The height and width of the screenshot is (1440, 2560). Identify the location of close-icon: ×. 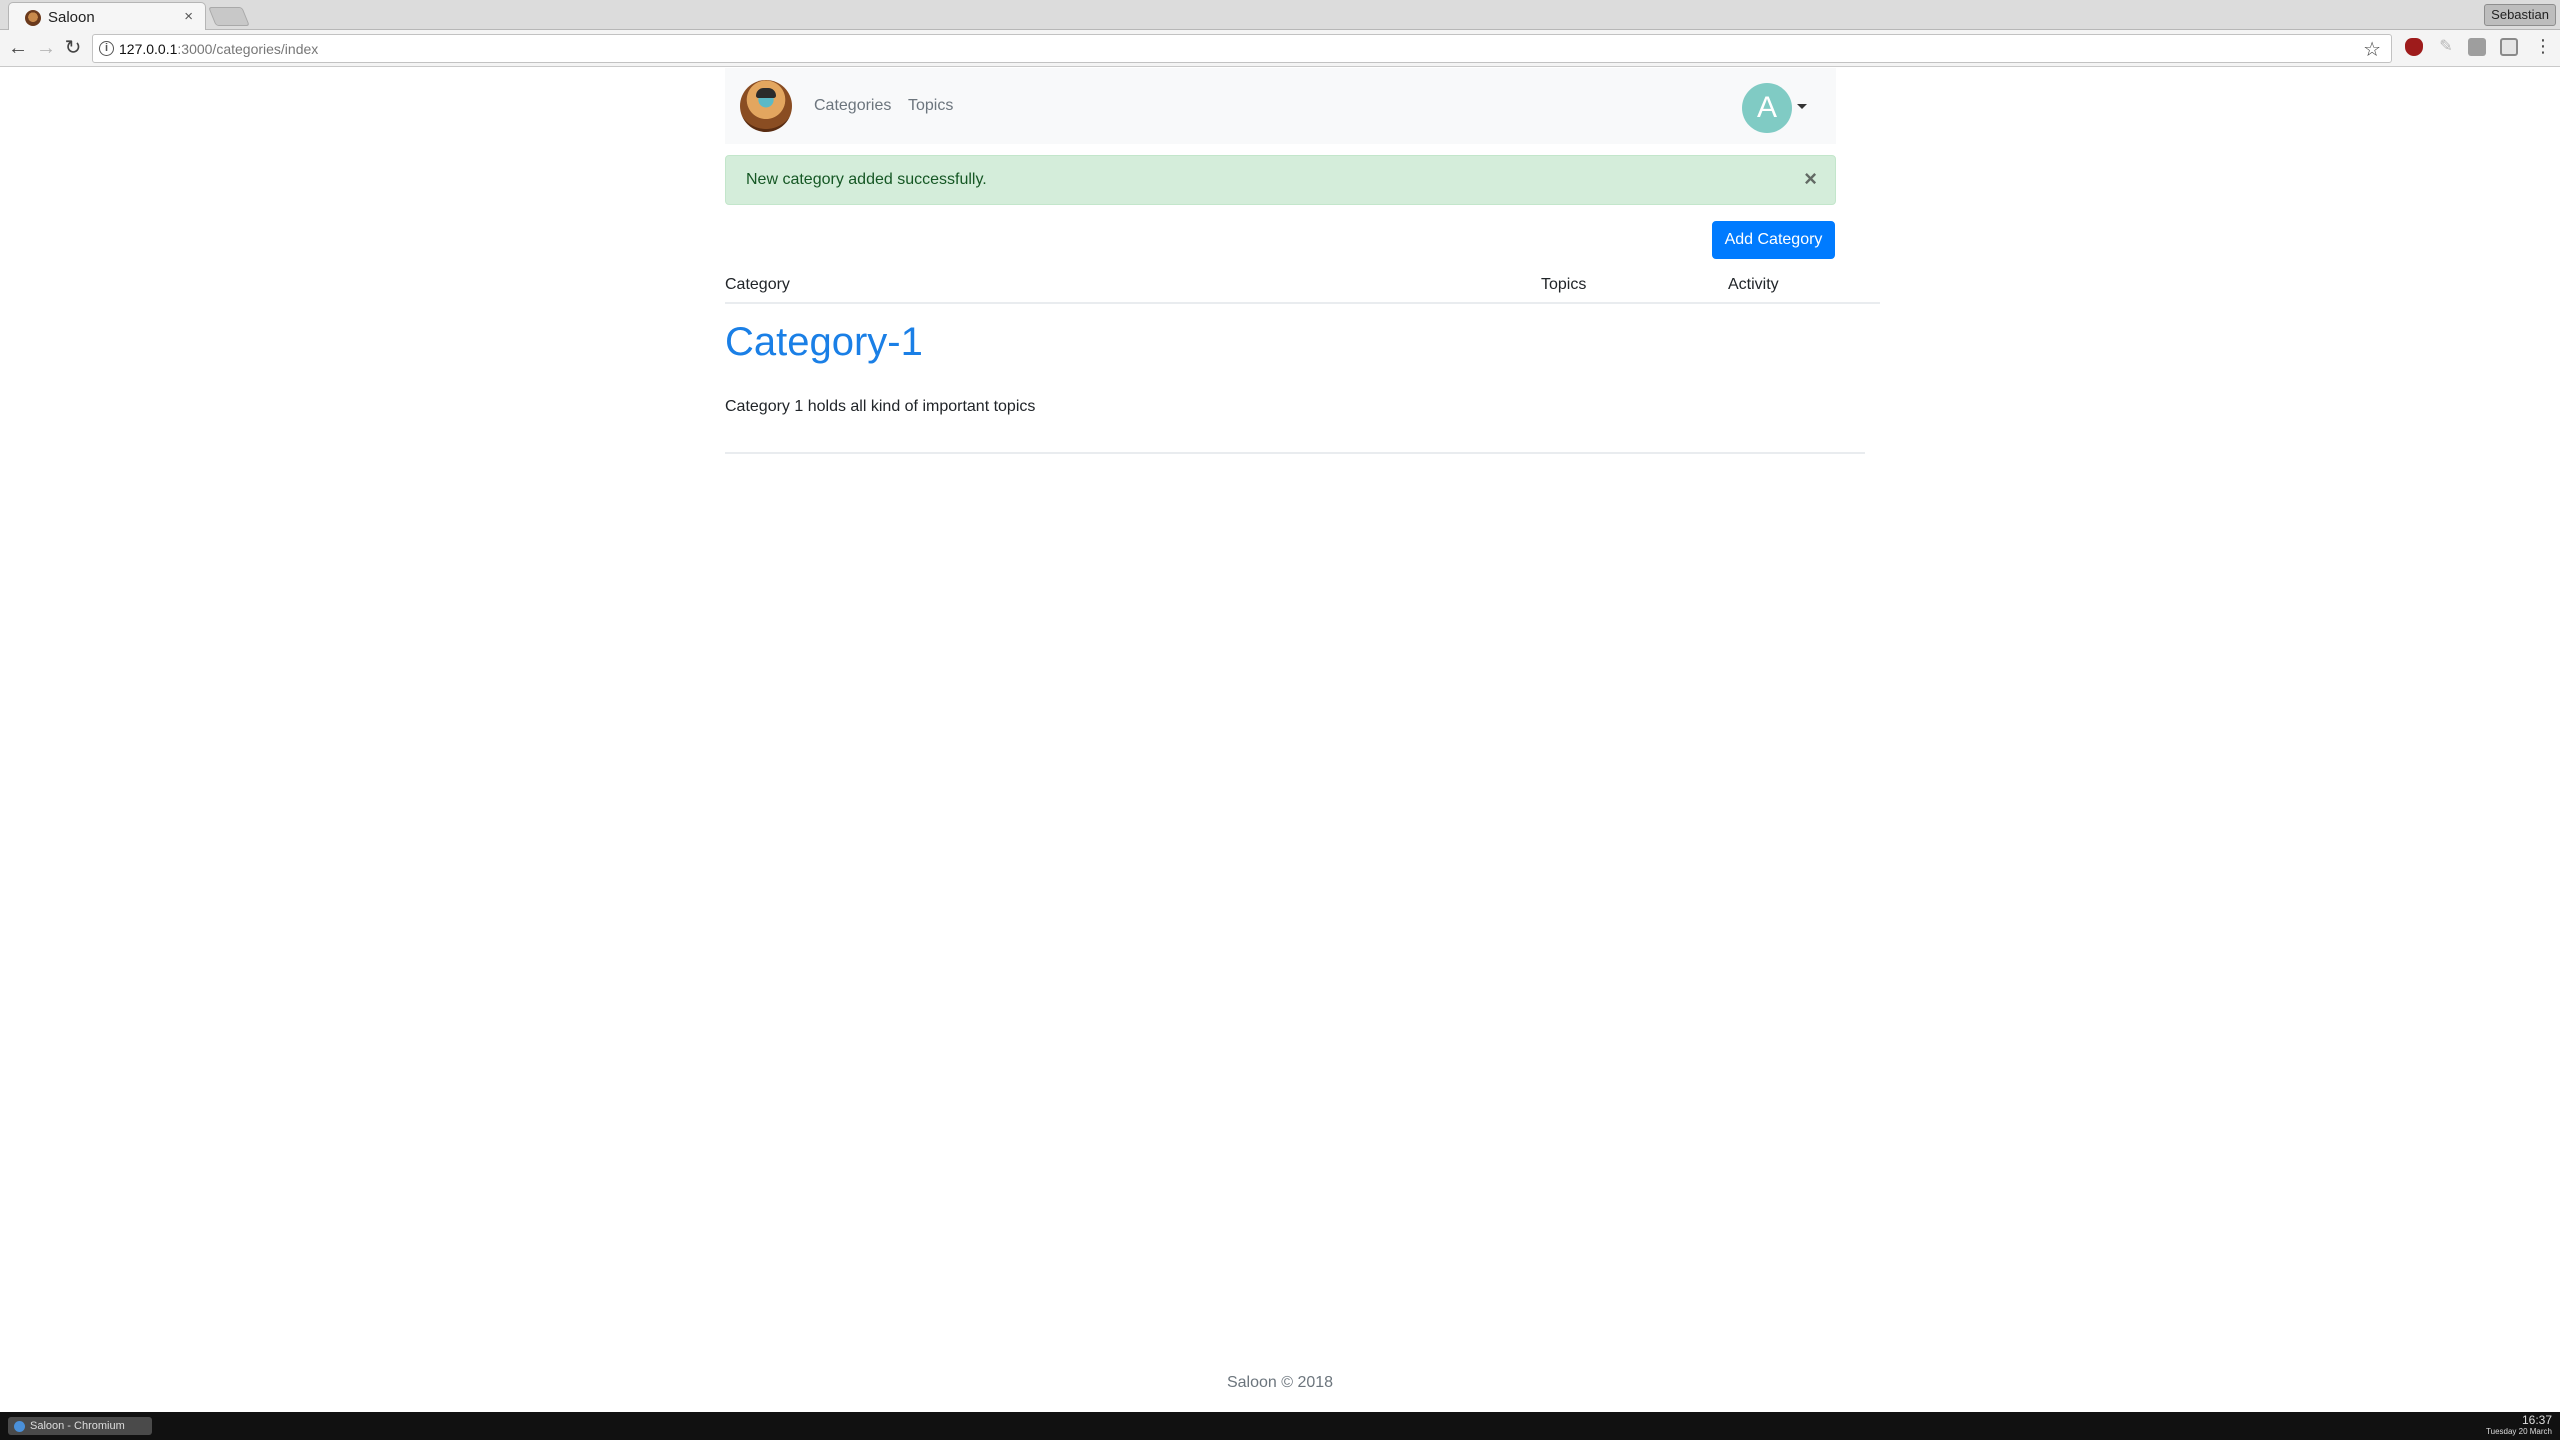
(1810, 179).